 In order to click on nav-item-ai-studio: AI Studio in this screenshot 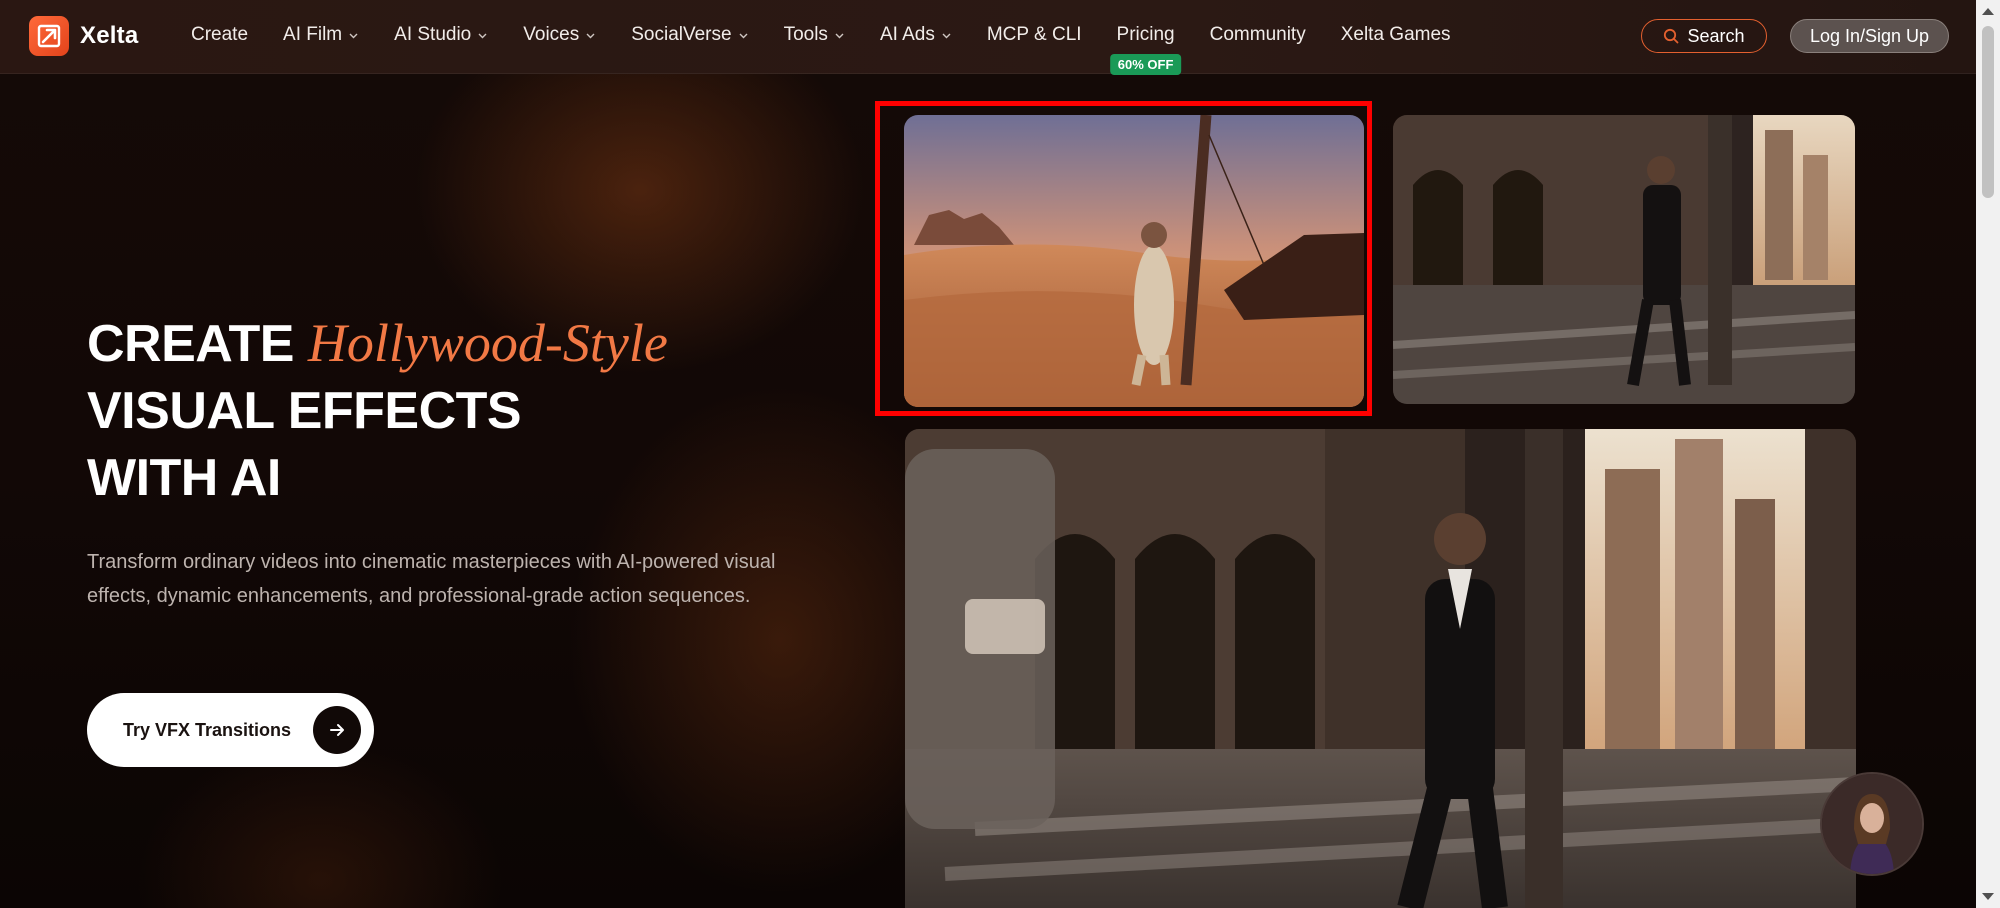, I will do `click(441, 35)`.